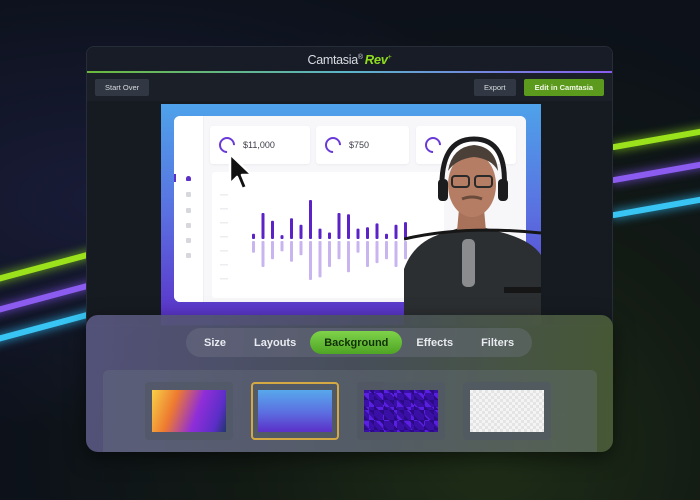 This screenshot has width=700, height=500. What do you see at coordinates (188, 225) in the screenshot?
I see `folder-icon` at bounding box center [188, 225].